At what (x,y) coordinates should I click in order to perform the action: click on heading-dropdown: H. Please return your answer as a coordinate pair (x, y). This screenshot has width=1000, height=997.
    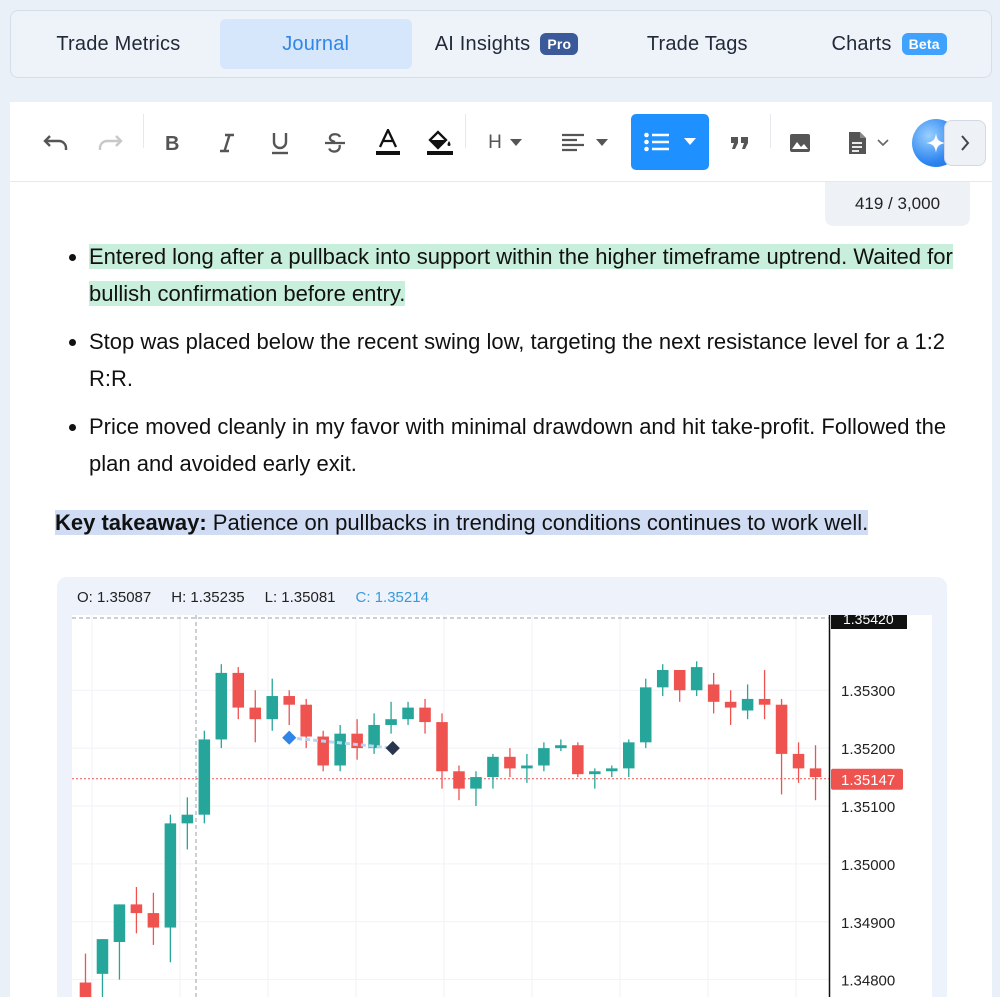
    Looking at the image, I should click on (505, 143).